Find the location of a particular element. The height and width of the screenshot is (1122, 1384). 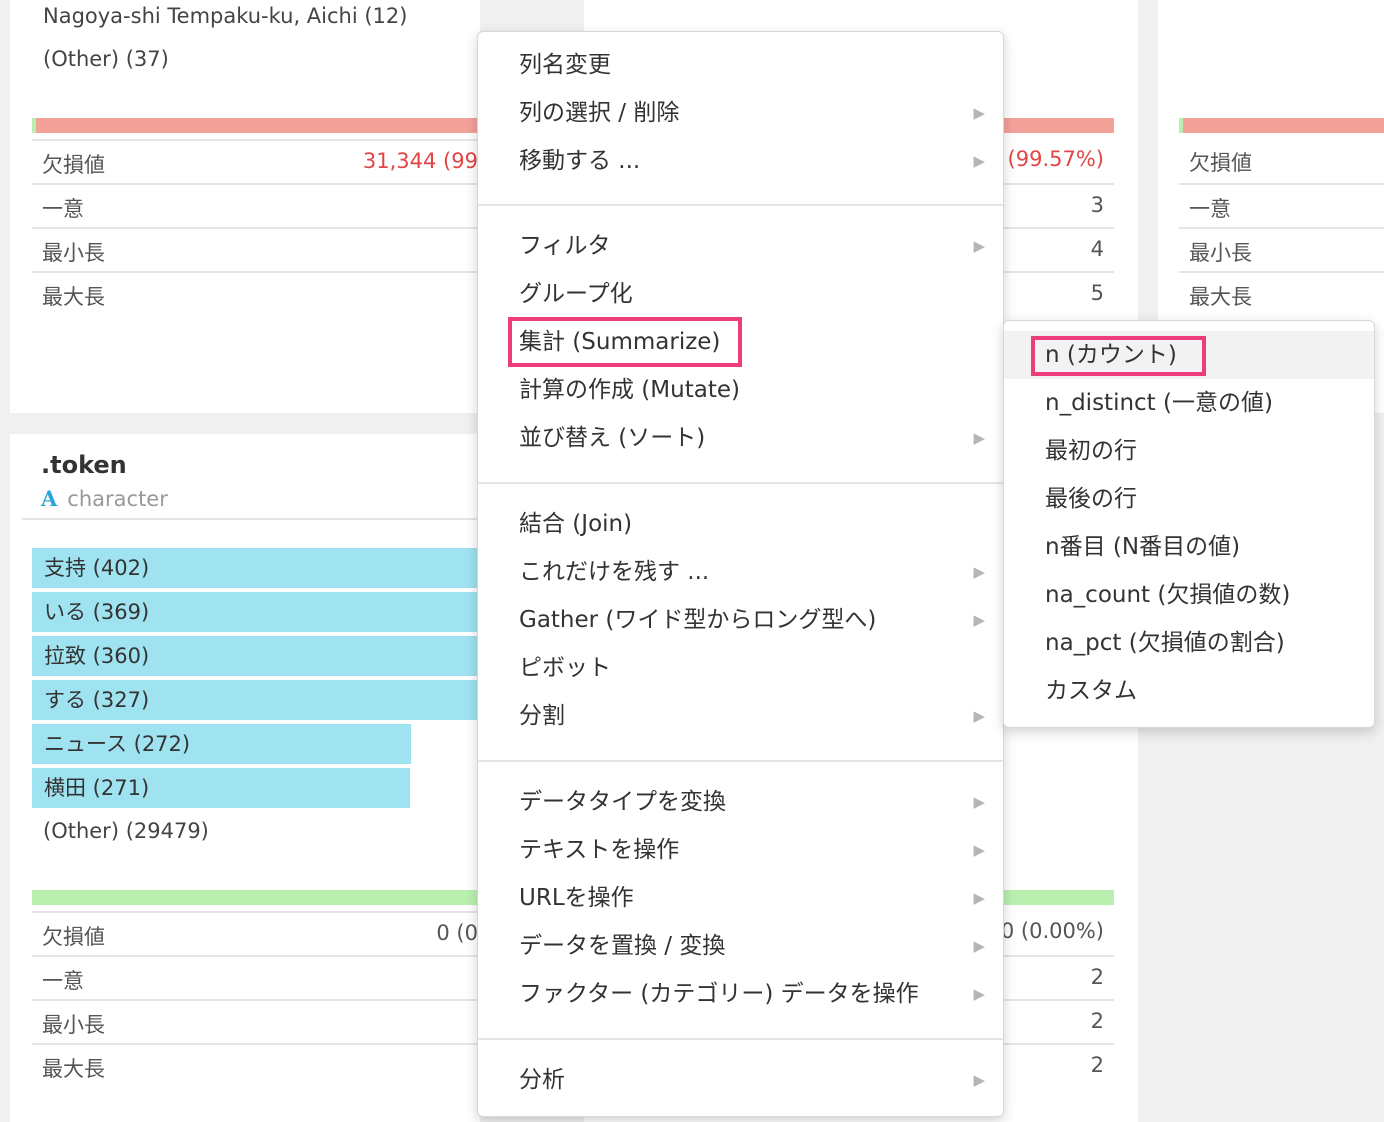

stat-row-unique: 2 is located at coordinates (1058, 978).